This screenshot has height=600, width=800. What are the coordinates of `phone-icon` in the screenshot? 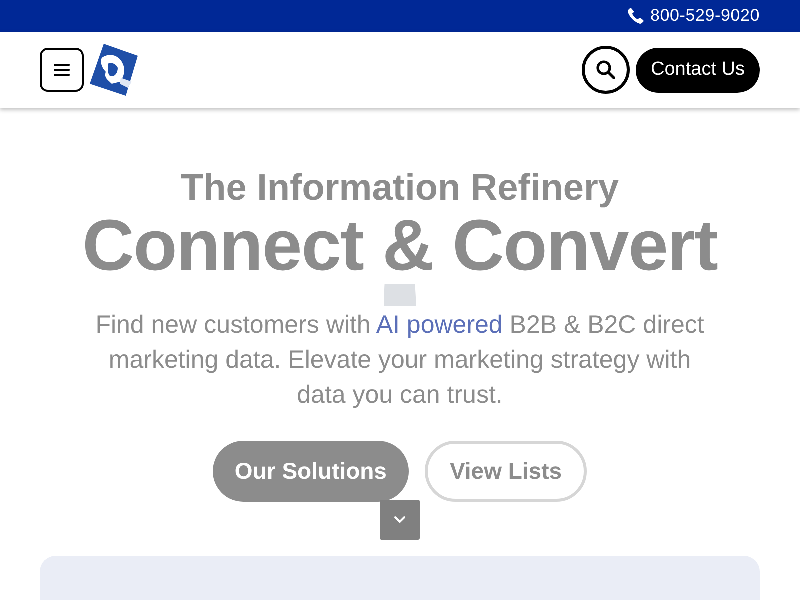 It's located at (636, 16).